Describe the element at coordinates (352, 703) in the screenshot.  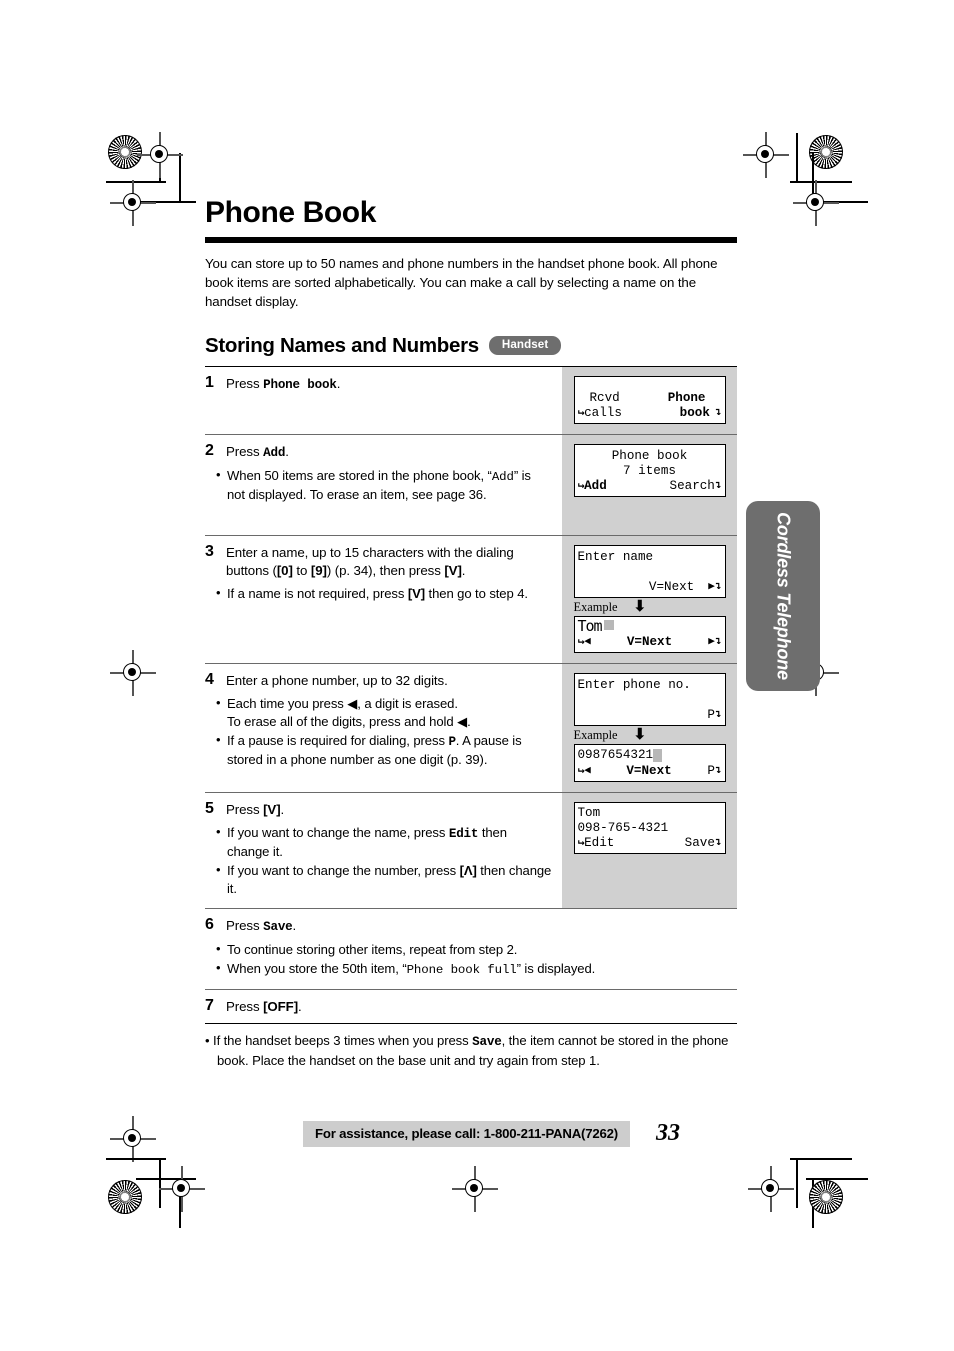
I see `left-arrow-icon: ◀` at that location.